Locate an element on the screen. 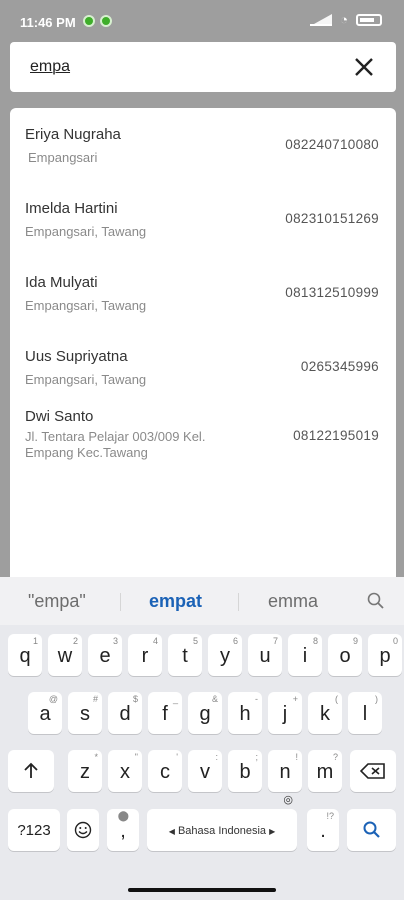  backspace-icon is located at coordinates (372, 771).